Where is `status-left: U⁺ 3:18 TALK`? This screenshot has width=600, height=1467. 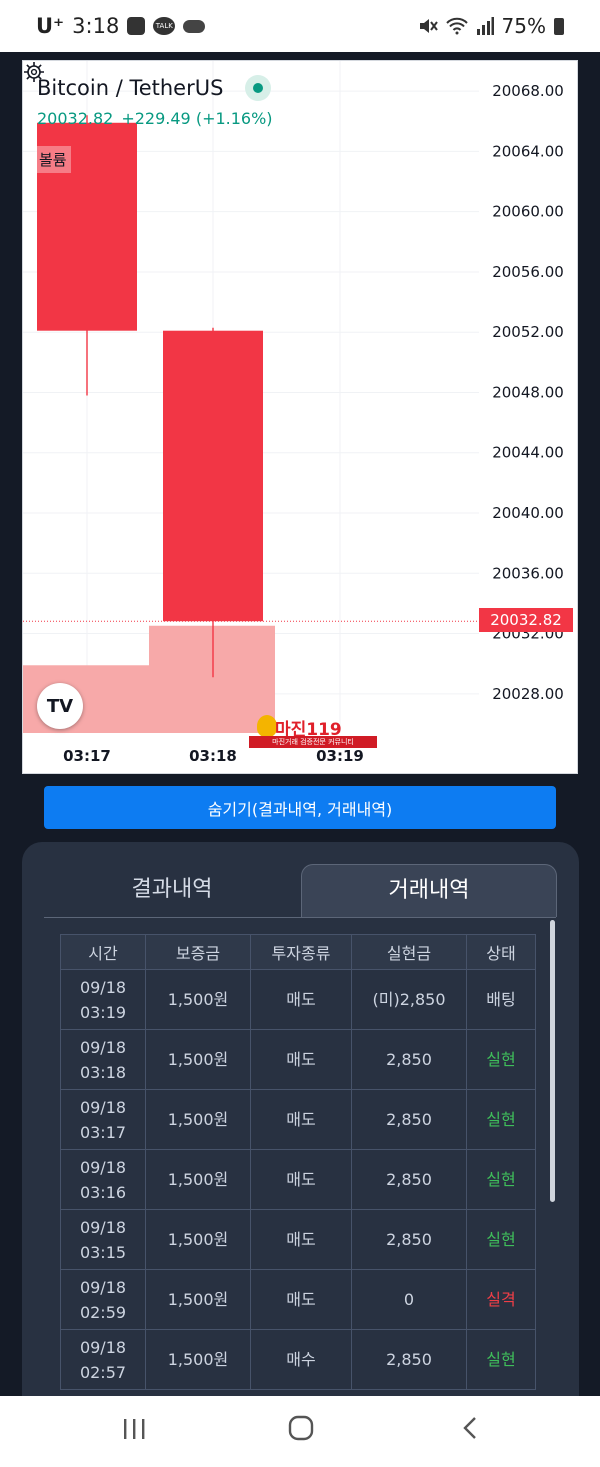 status-left: U⁺ 3:18 TALK is located at coordinates (121, 26).